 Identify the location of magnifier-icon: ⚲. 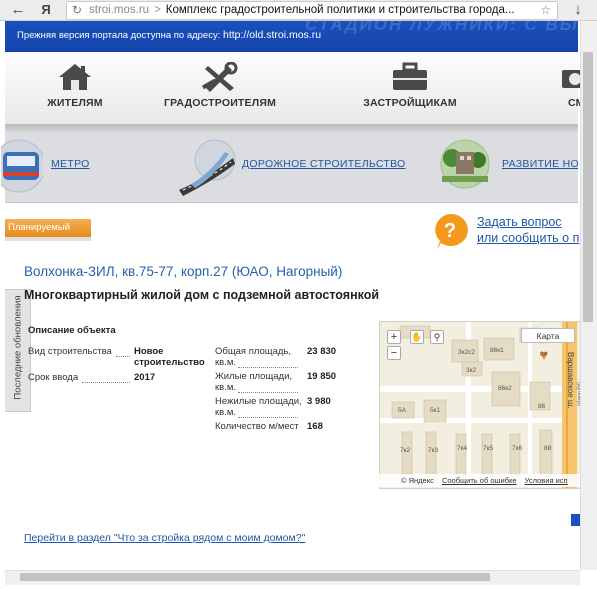
(437, 337).